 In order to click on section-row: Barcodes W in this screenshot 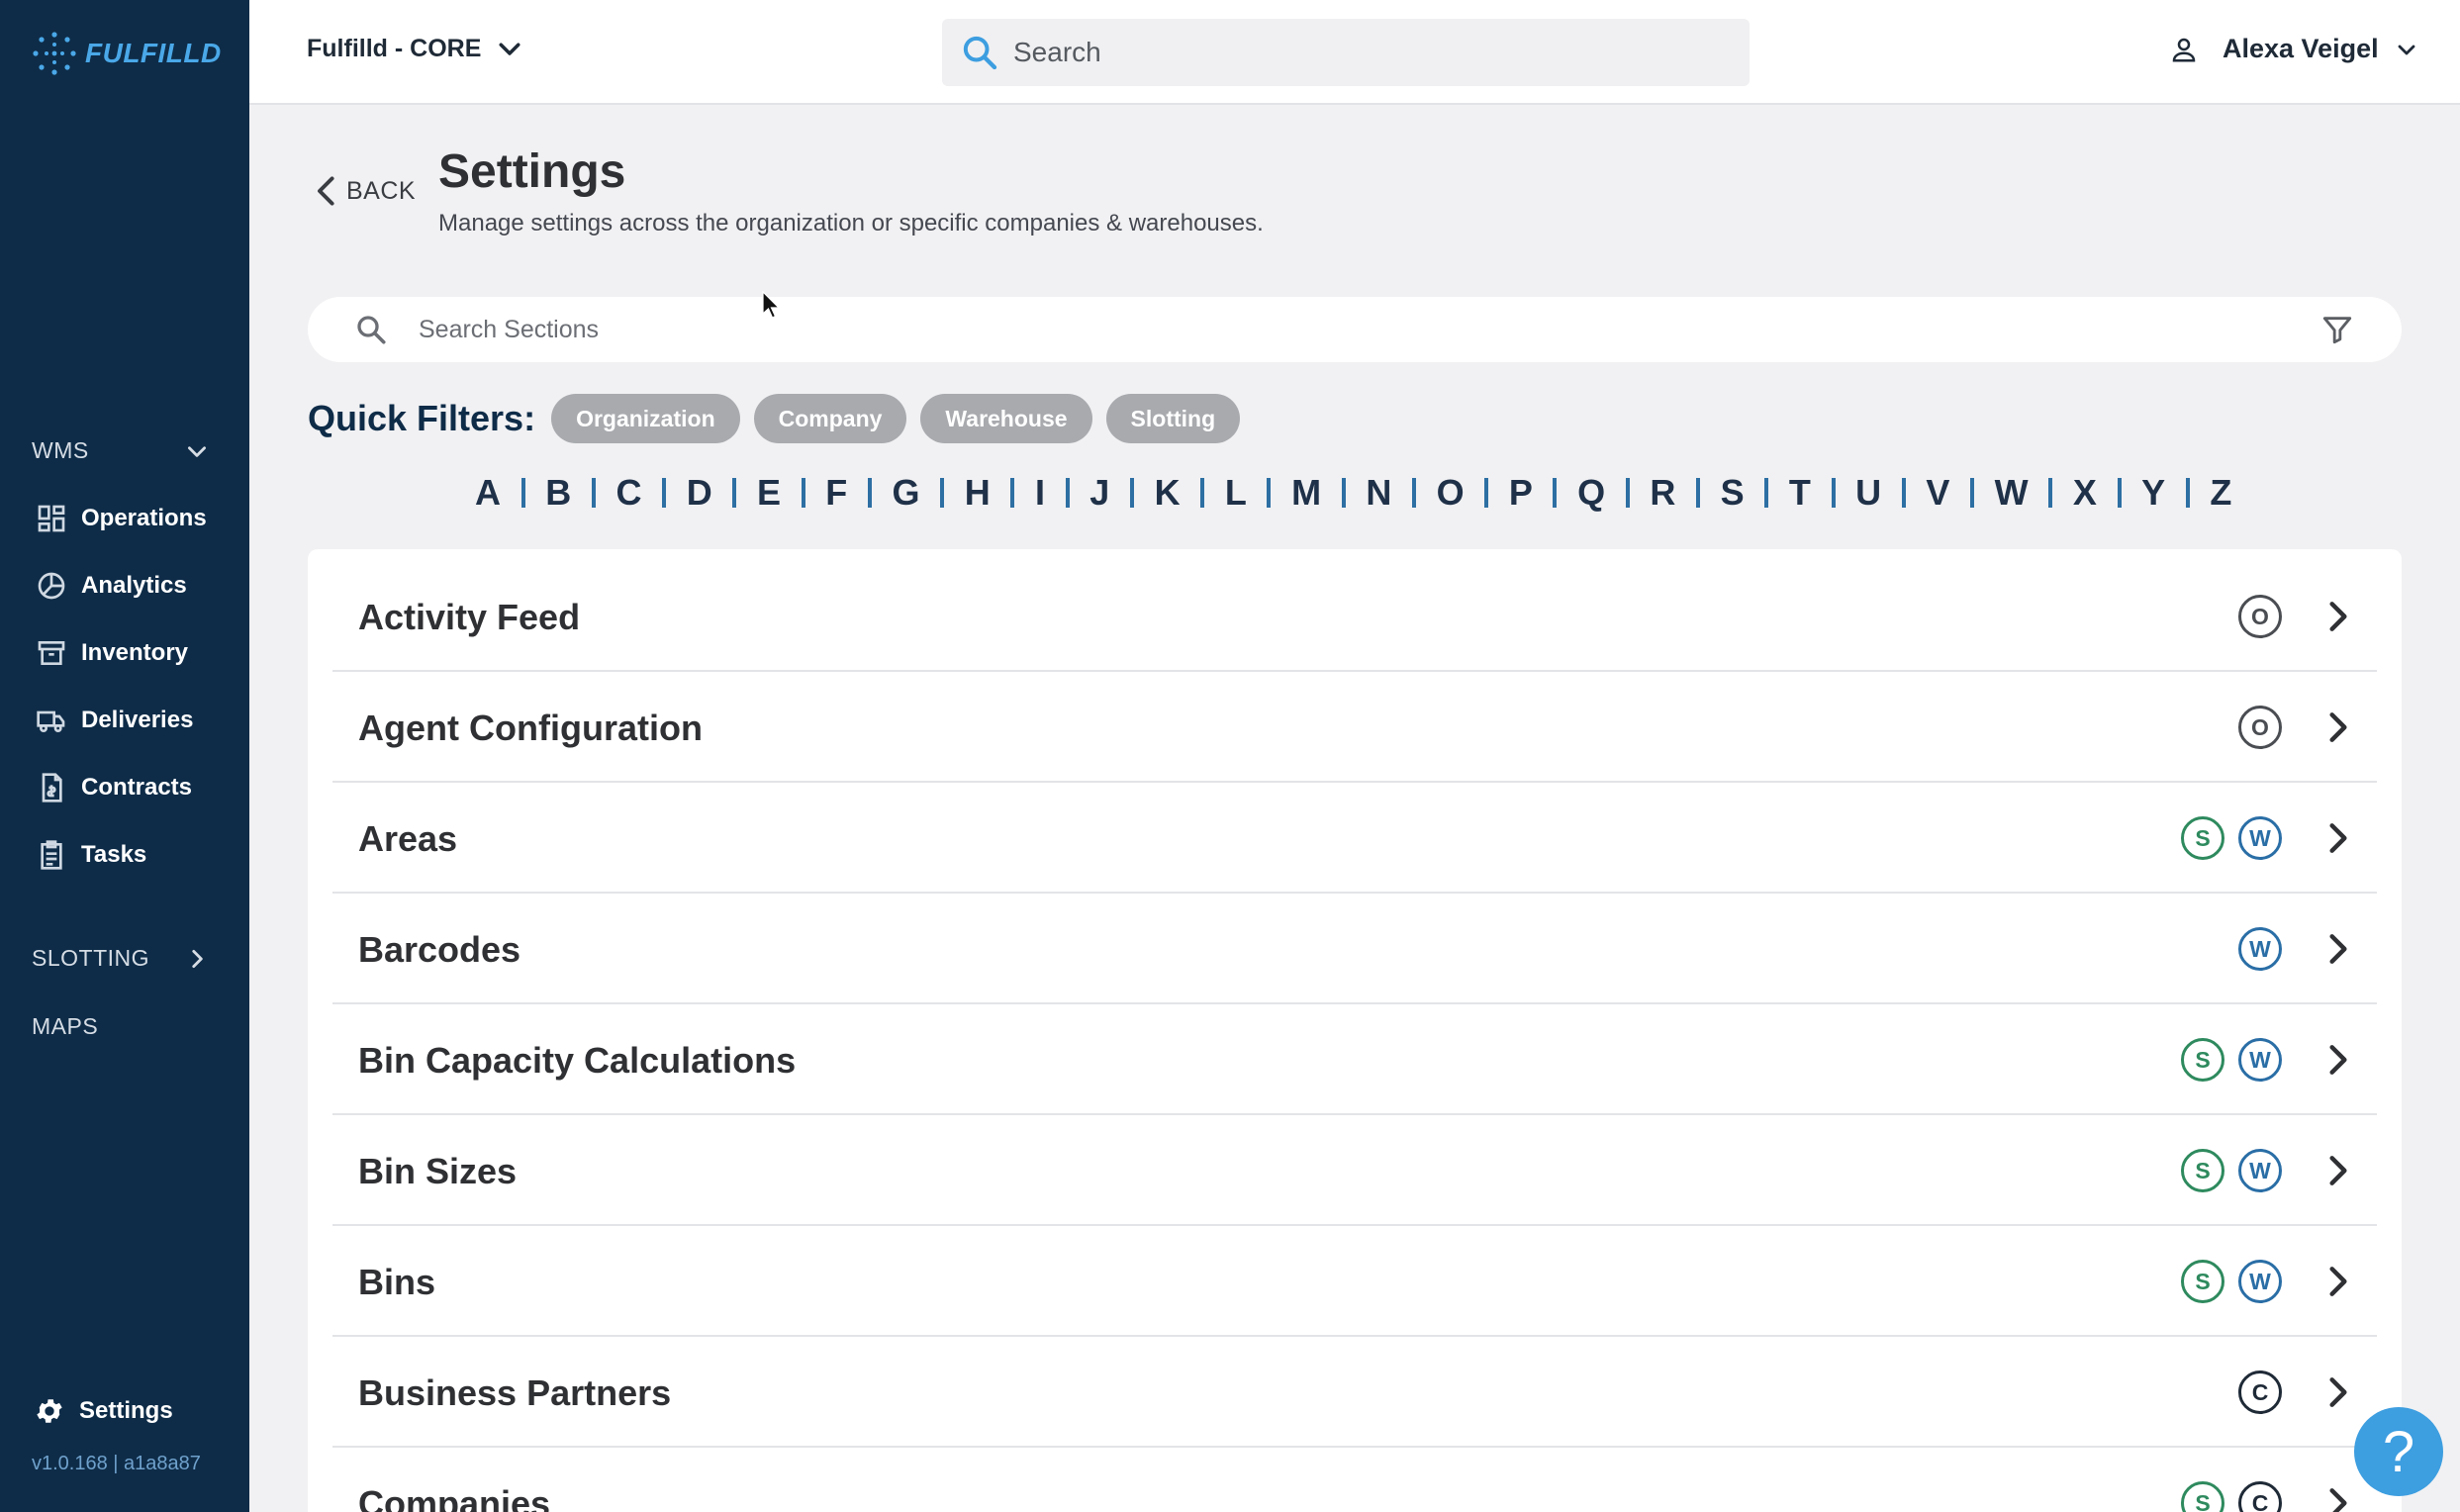, I will do `click(1354, 949)`.